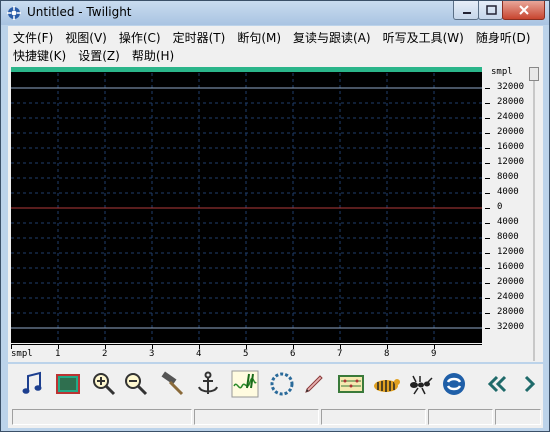 Image resolution: width=550 pixels, height=432 pixels. I want to click on tiger-button, so click(386, 384).